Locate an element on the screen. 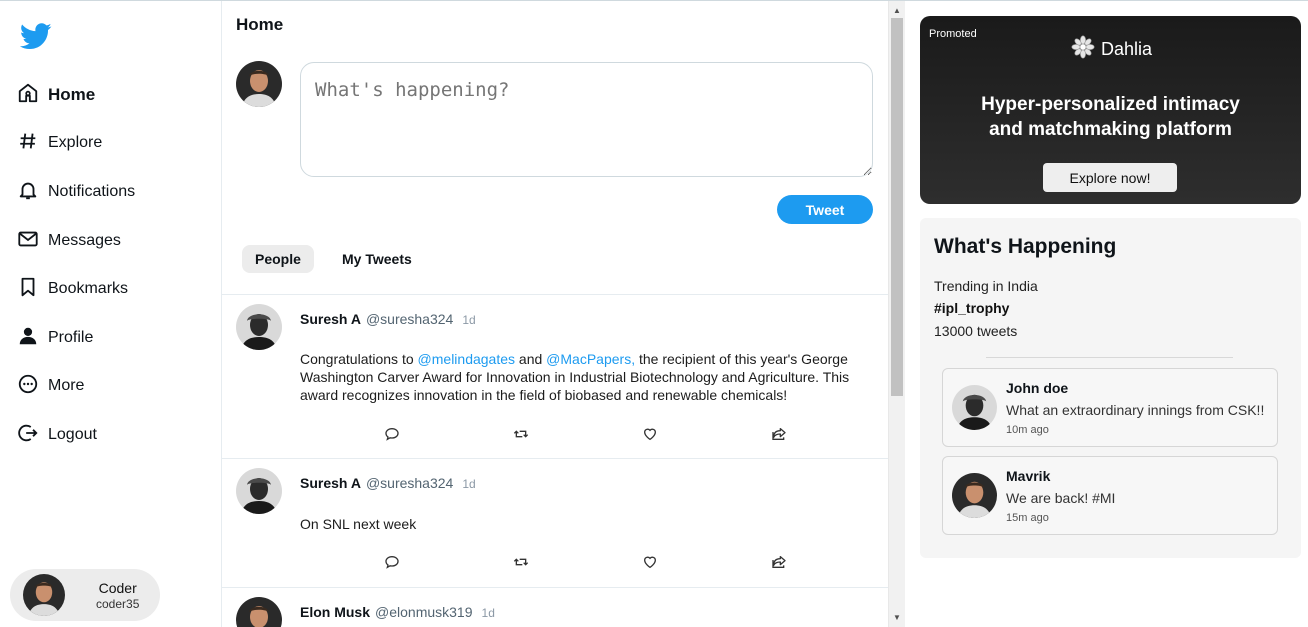 This screenshot has height=627, width=1308. trend-tweet-time: 10m ago is located at coordinates (1027, 430).